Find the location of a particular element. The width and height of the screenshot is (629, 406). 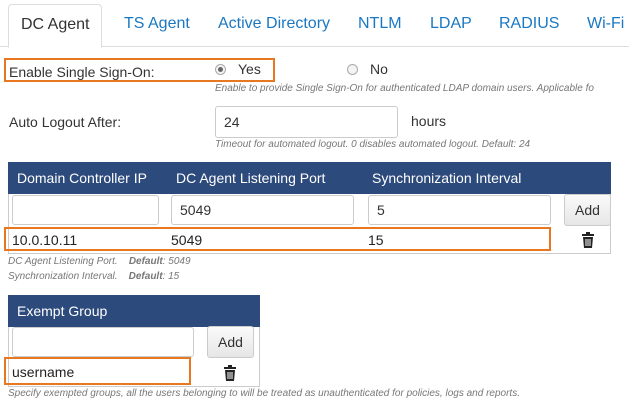

exempt-add-button: Add is located at coordinates (230, 342).